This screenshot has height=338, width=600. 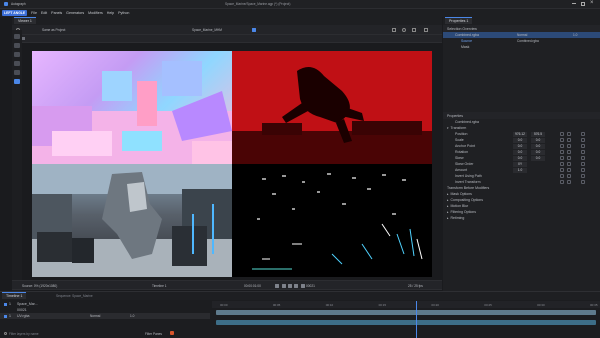 What do you see at coordinates (53, 30) in the screenshot?
I see `scene-selector: Same as Project` at bounding box center [53, 30].